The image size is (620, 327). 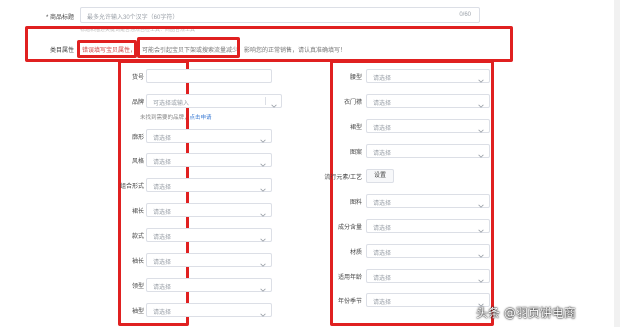 I want to click on right-field-label: 流行元素/工艺, so click(x=343, y=178).